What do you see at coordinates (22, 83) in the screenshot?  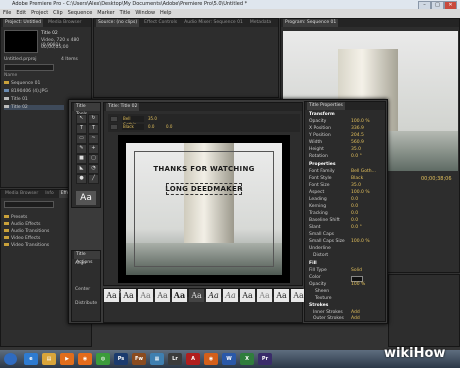 I see `project-item: Sequence 01` at bounding box center [22, 83].